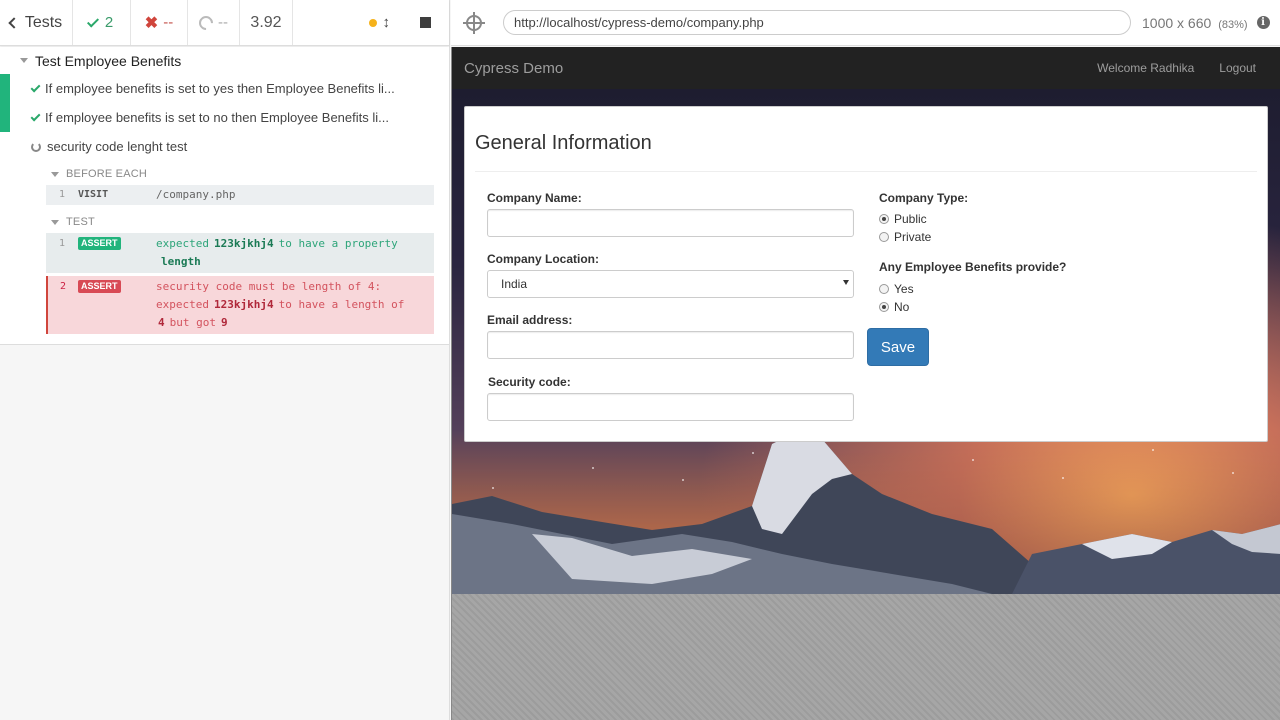  I want to click on company-type-public-radio: Public, so click(903, 219).